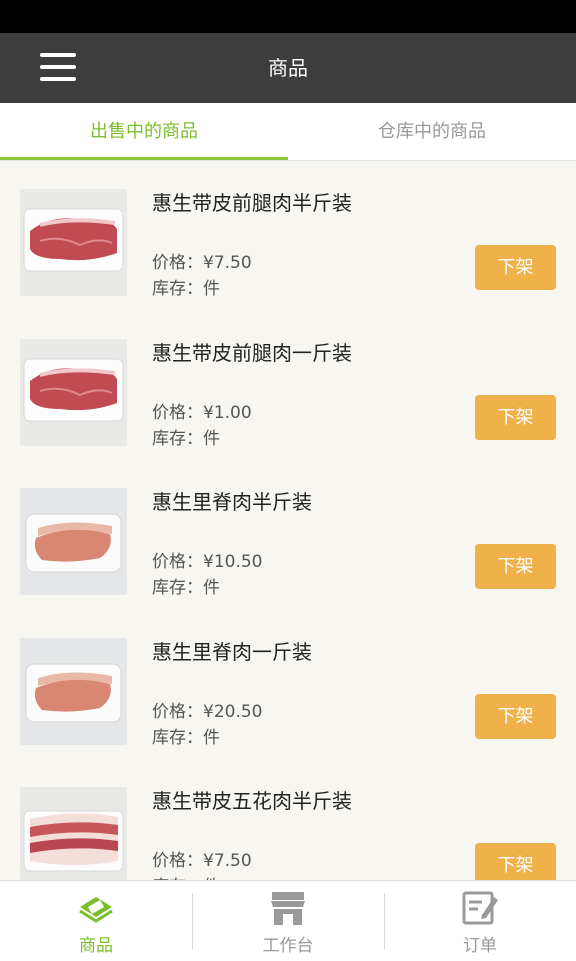 This screenshot has width=576, height=961. I want to click on product-name: 惠生带皮五花肉半斤装, so click(252, 801).